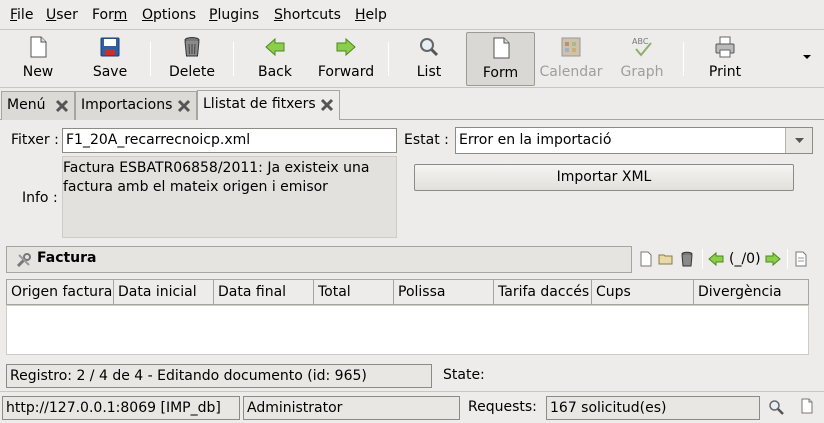 The image size is (824, 423). I want to click on printer-icon, so click(725, 47).